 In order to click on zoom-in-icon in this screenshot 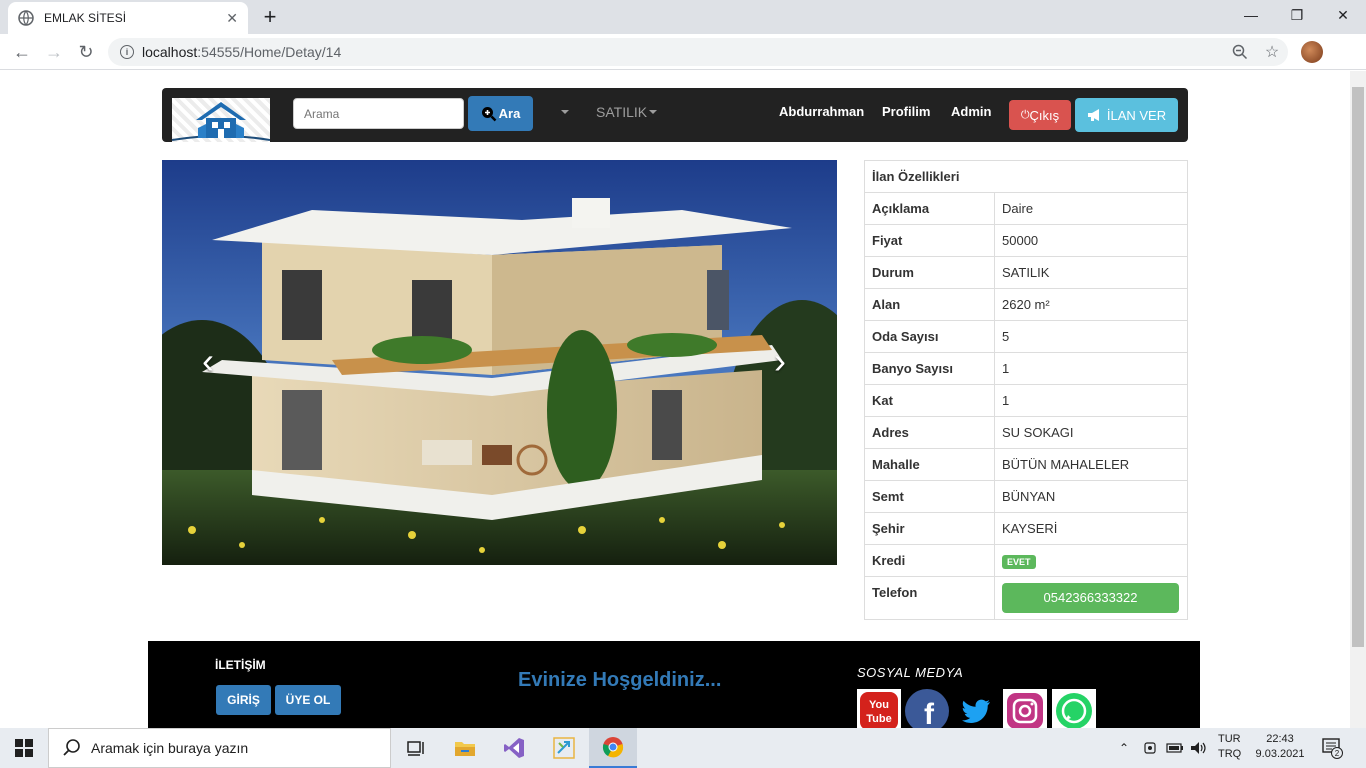, I will do `click(489, 113)`.